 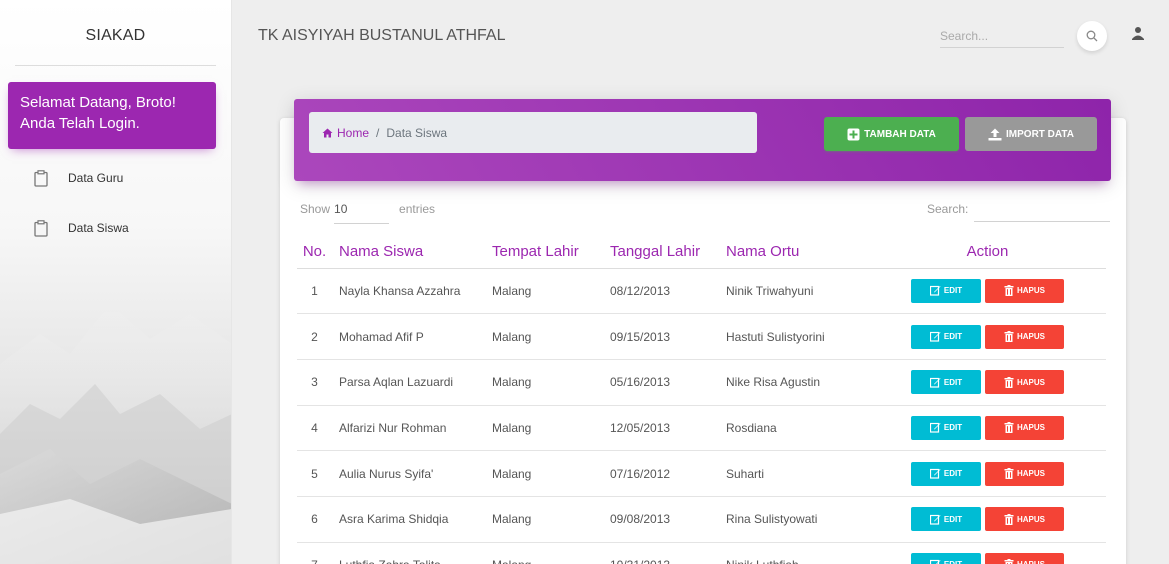 What do you see at coordinates (314, 519) in the screenshot?
I see `cell-no: 6` at bounding box center [314, 519].